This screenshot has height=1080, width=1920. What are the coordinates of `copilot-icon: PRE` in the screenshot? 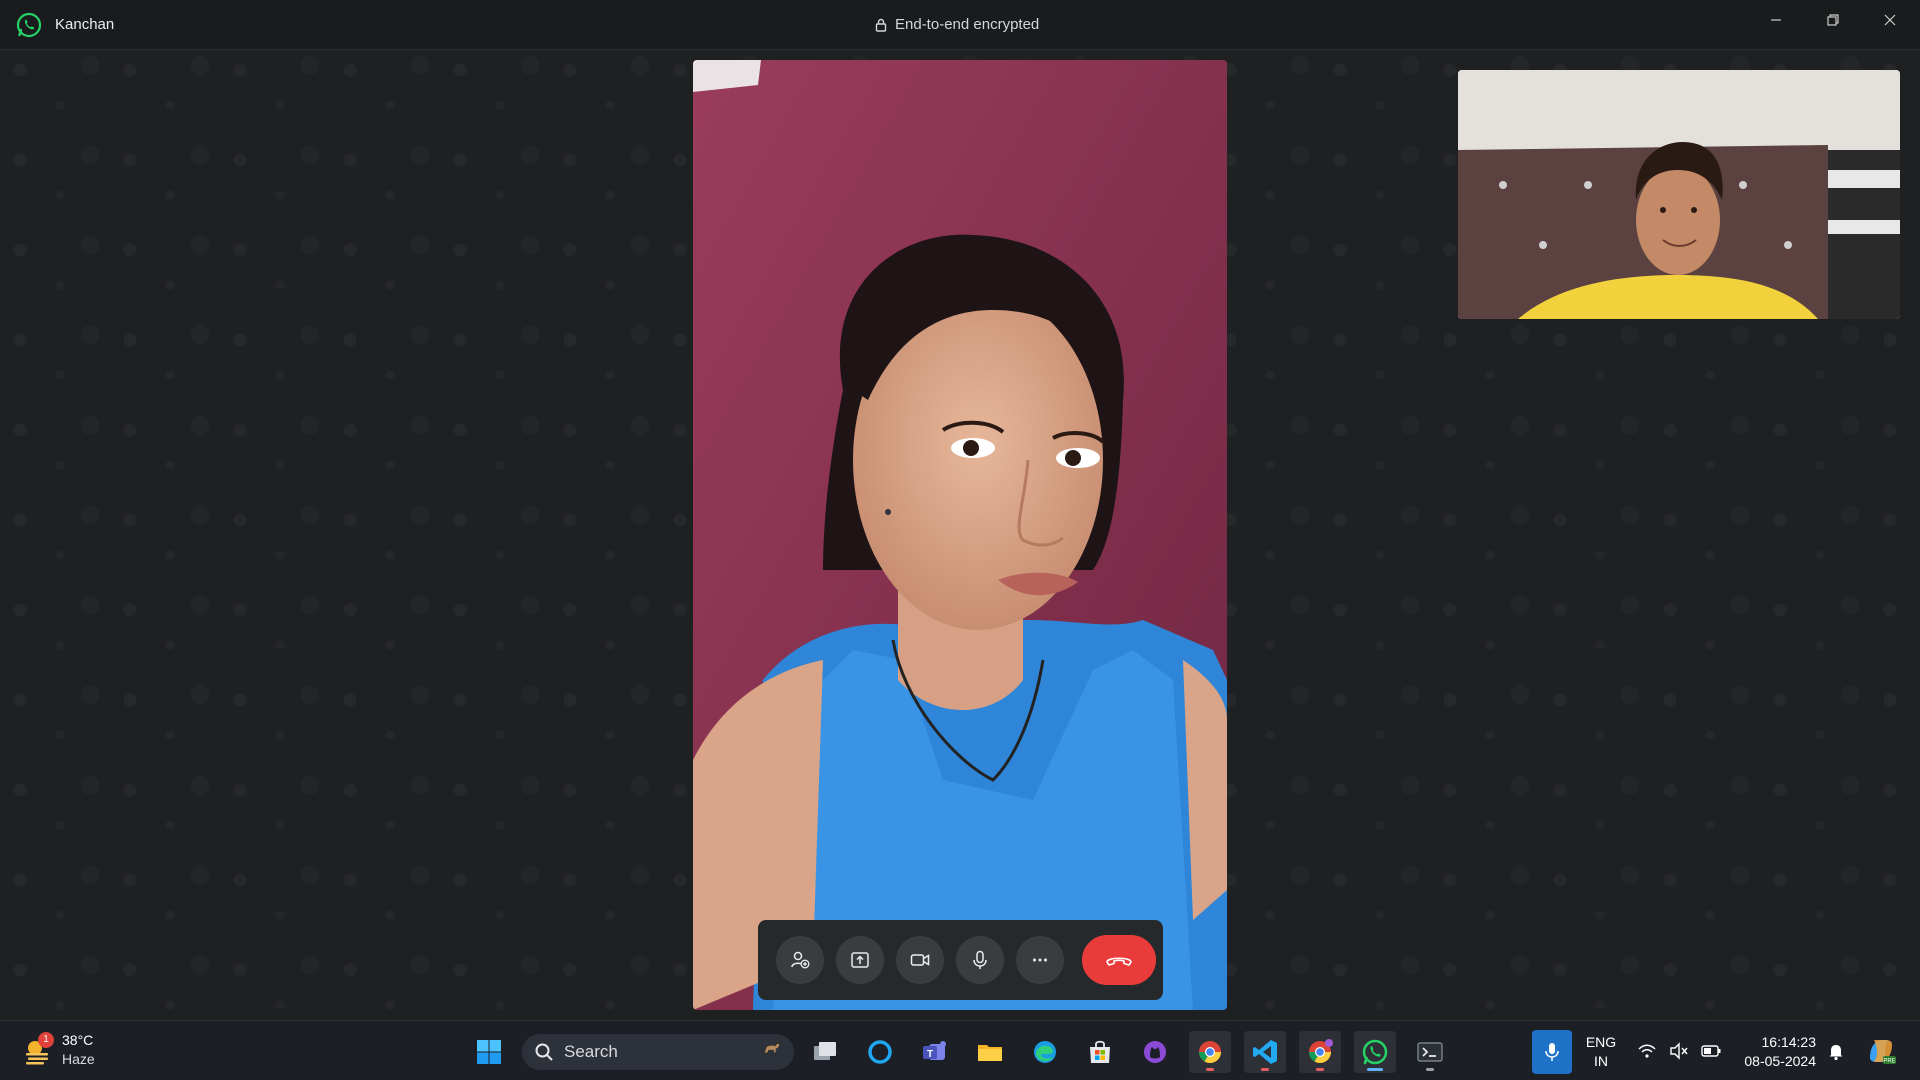 It's located at (1881, 1051).